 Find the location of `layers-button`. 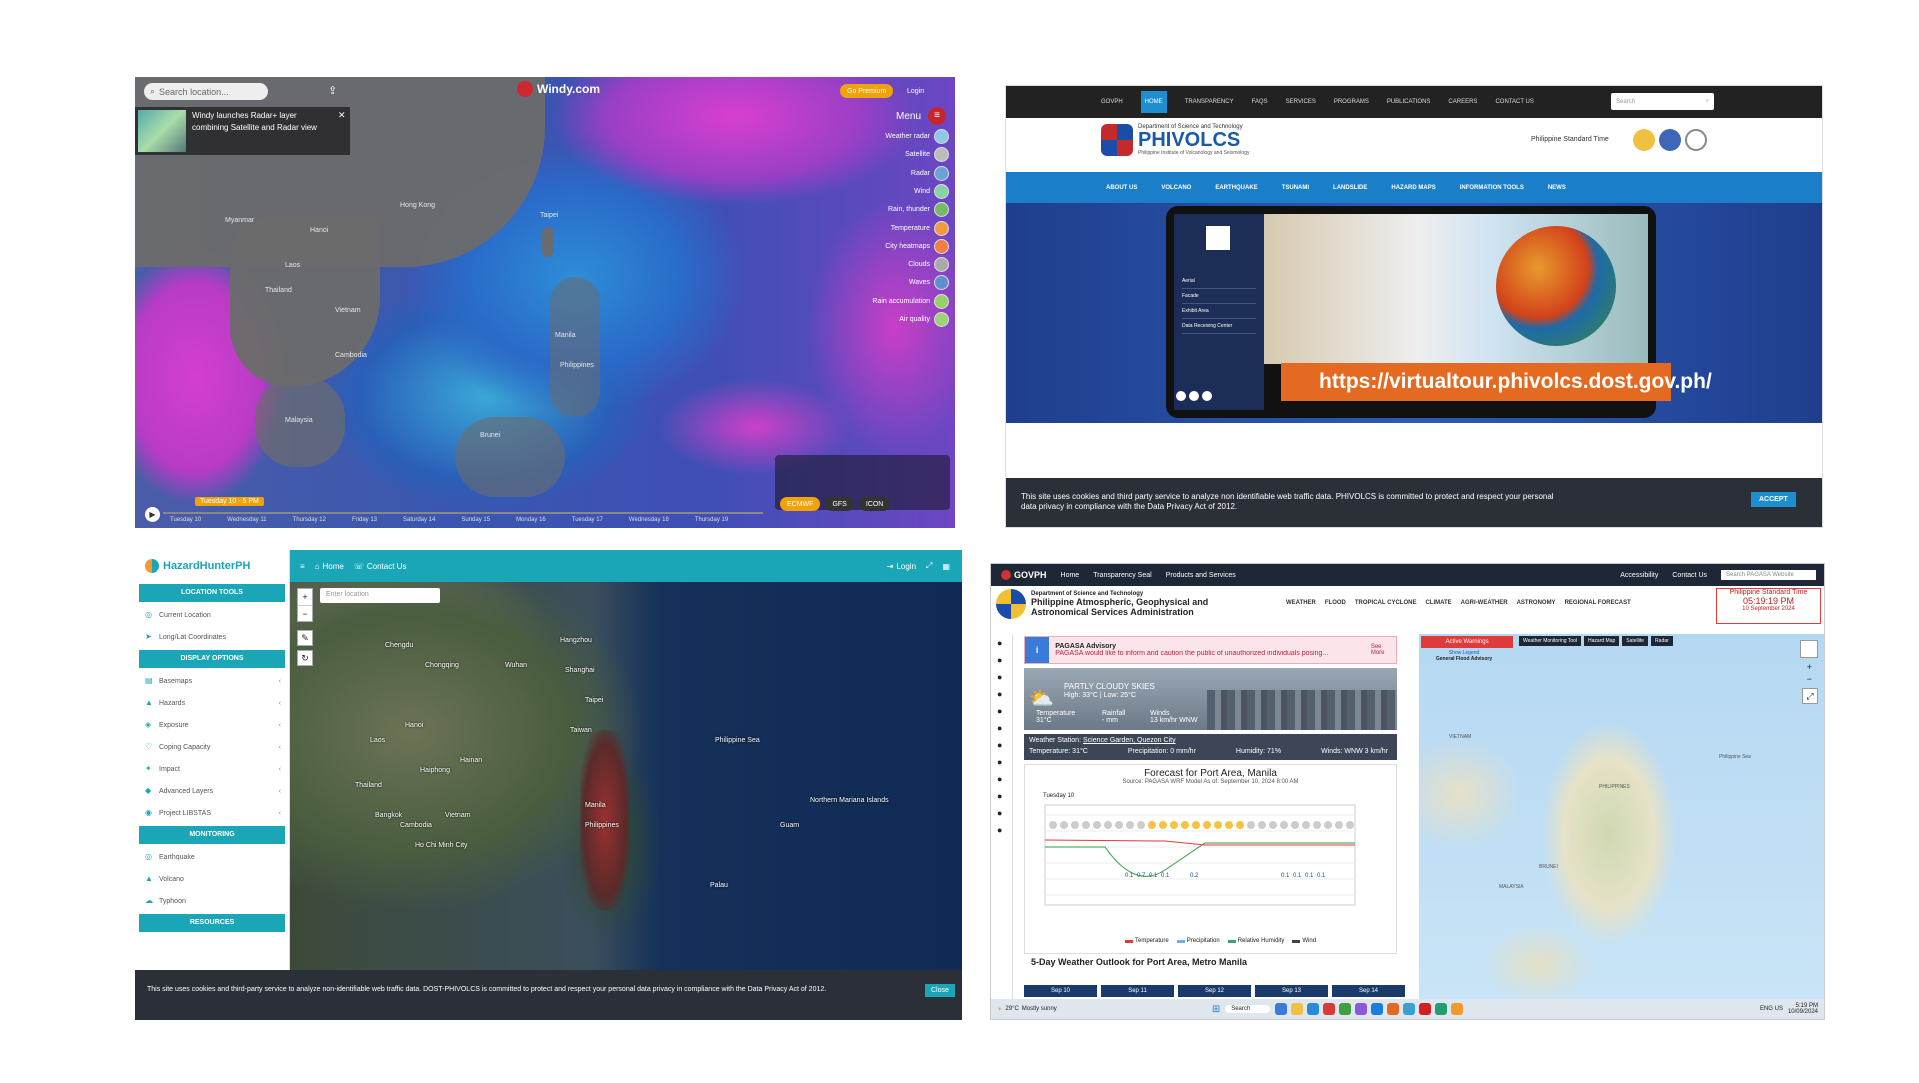

layers-button is located at coordinates (1809, 649).